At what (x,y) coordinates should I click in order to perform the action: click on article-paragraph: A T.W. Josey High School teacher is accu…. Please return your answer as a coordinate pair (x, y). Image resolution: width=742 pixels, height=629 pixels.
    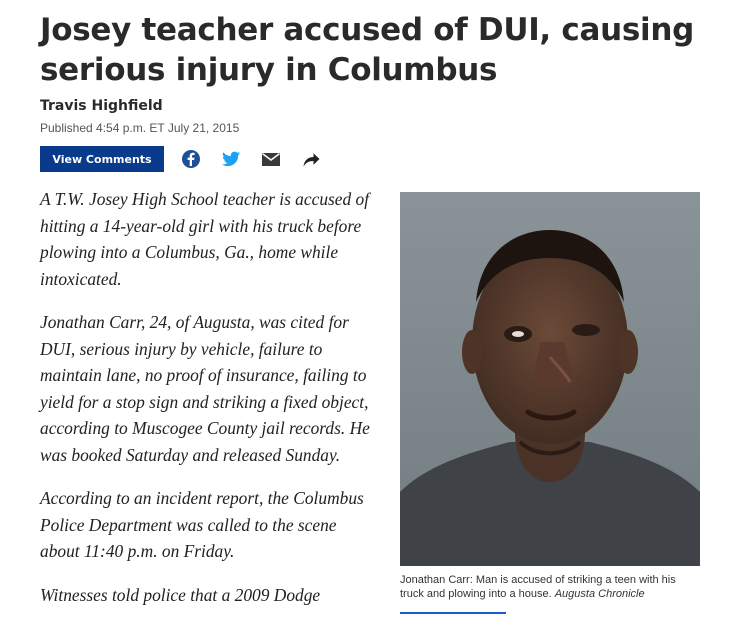
    Looking at the image, I should click on (205, 239).